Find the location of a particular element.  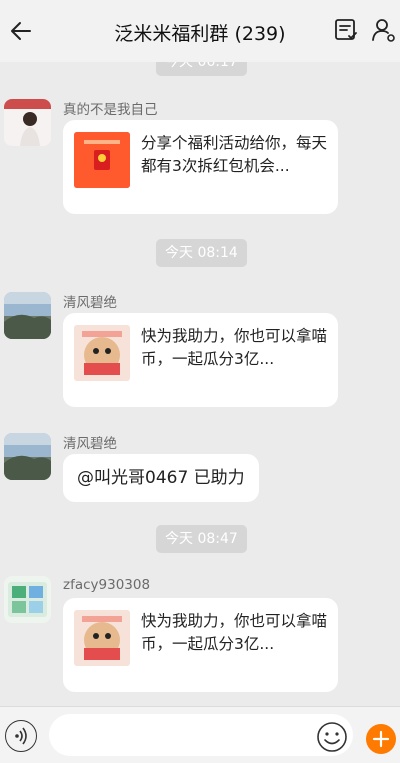

plus-icon is located at coordinates (381, 739).